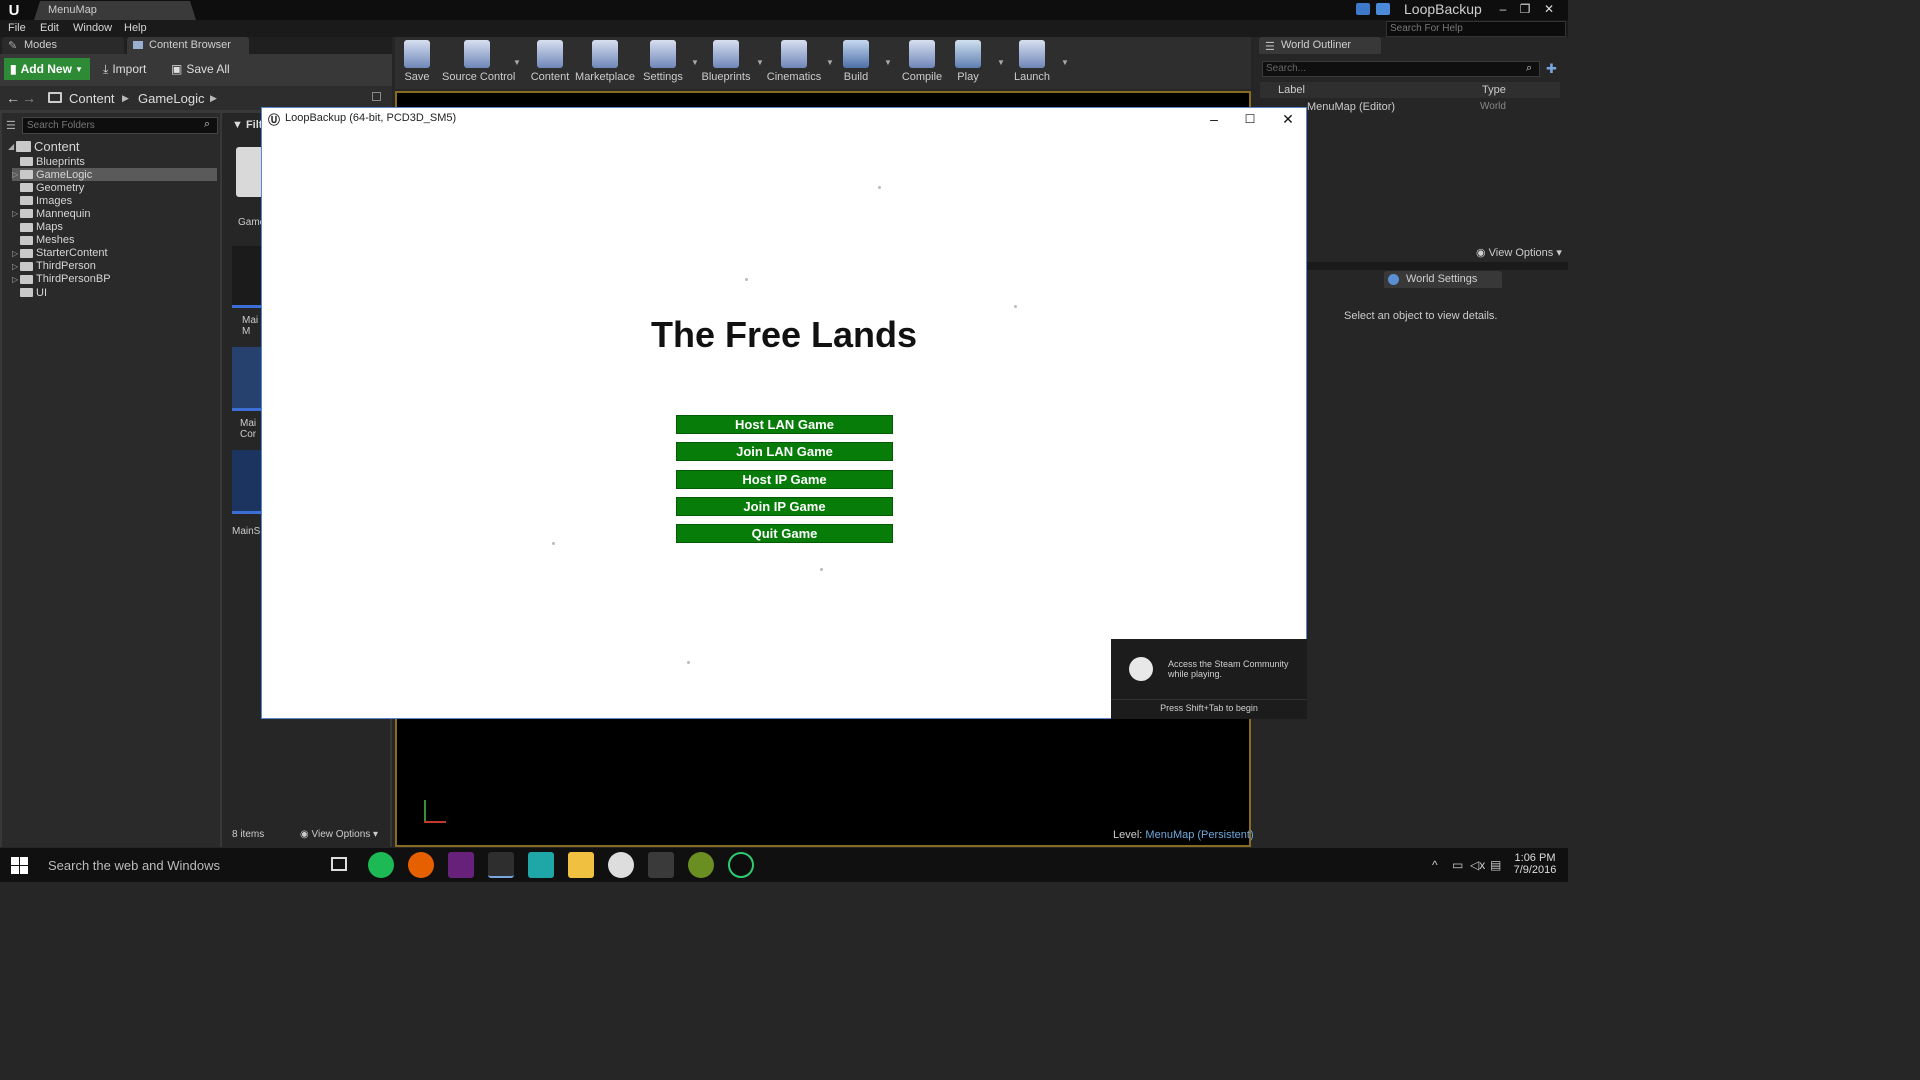  I want to click on close-icon: ✕, so click(1549, 9).